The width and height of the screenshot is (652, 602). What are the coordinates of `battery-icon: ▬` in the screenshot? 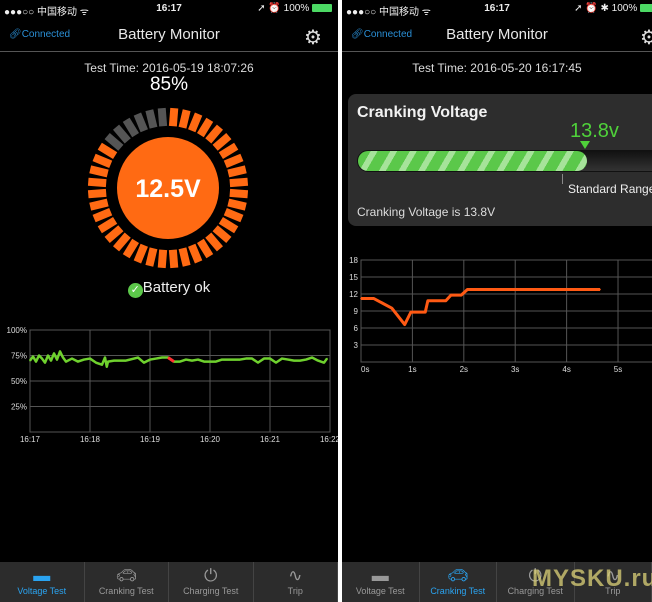 It's located at (42, 575).